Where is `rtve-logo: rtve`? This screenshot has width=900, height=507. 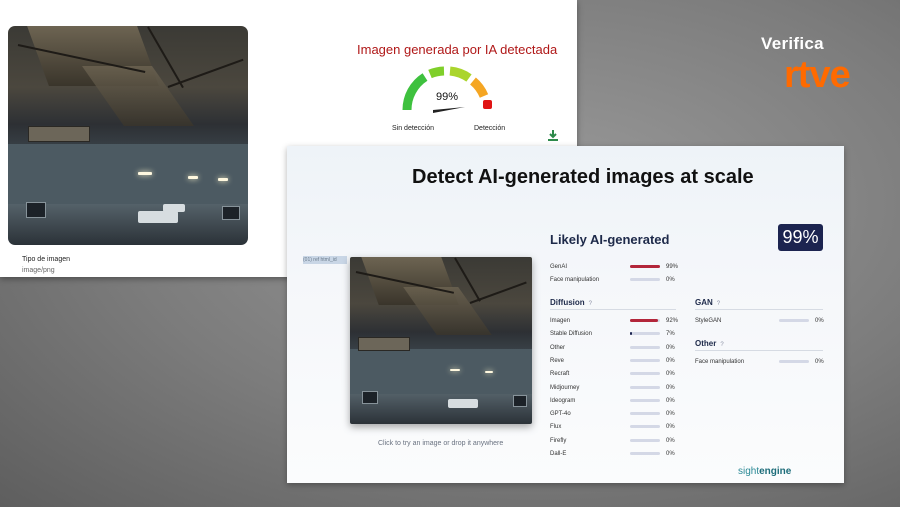
rtve-logo: rtve is located at coordinates (817, 75).